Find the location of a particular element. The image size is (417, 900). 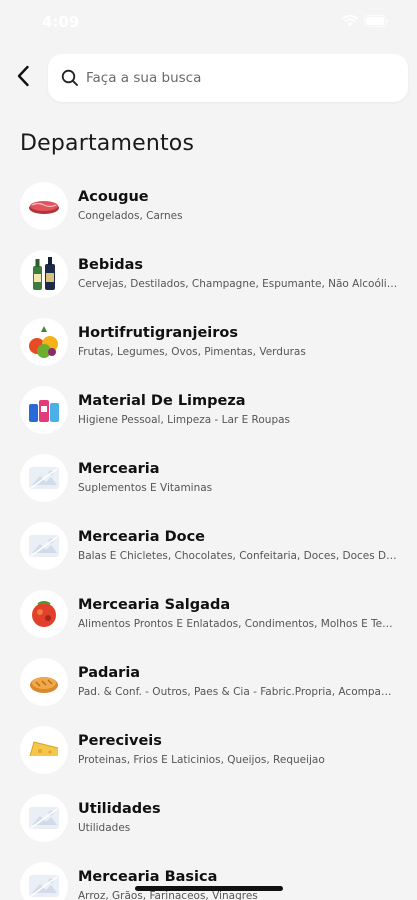

back-button is located at coordinates (23, 78).